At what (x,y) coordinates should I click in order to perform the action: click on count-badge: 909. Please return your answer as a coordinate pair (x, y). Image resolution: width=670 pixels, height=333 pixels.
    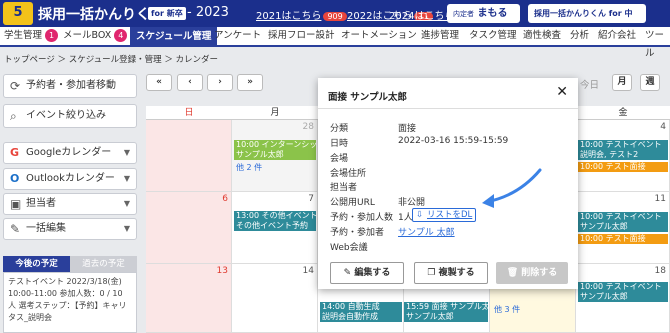
    Looking at the image, I should click on (335, 16).